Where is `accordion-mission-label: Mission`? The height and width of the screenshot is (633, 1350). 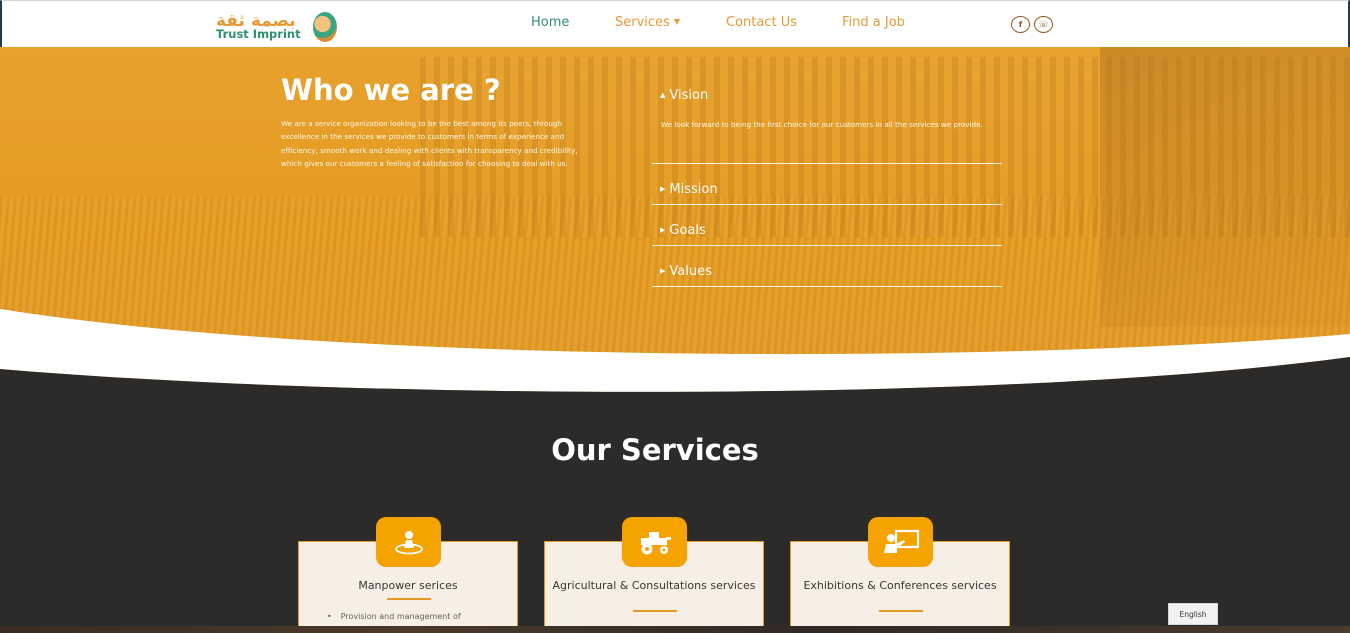 accordion-mission-label: Mission is located at coordinates (693, 189).